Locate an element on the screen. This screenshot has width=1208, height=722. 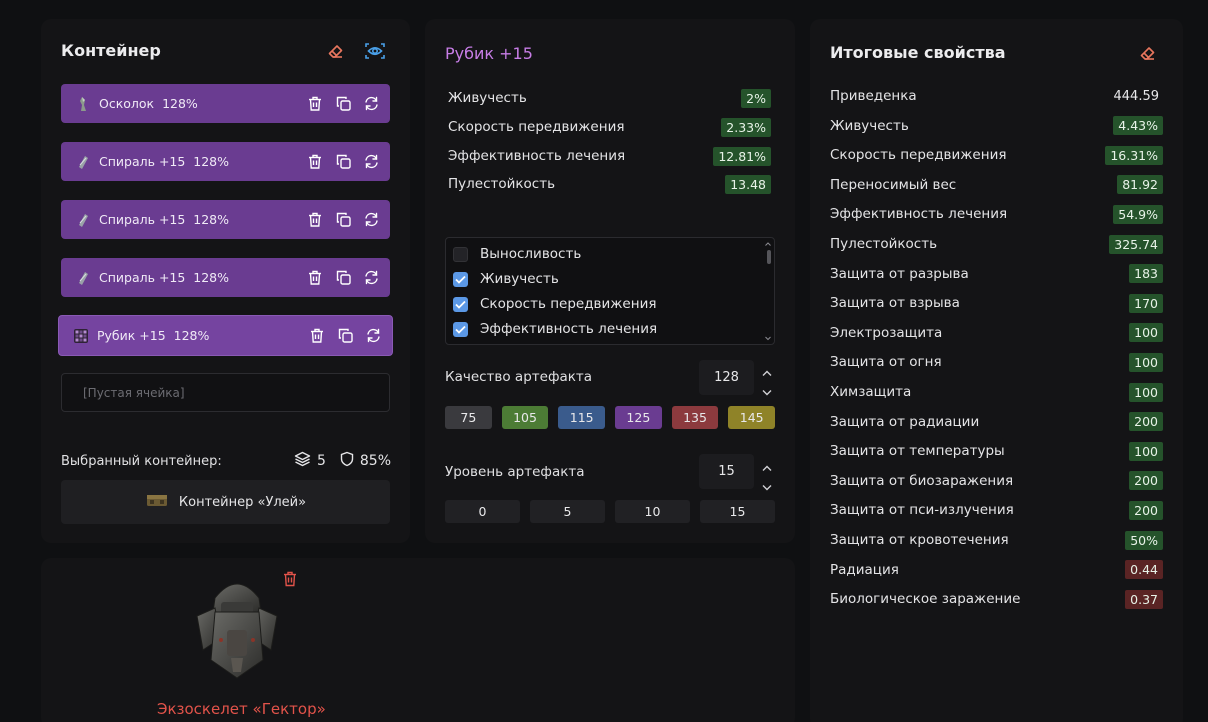
artifact-property-row: Скорость передвижения 2.33% is located at coordinates (609, 127).